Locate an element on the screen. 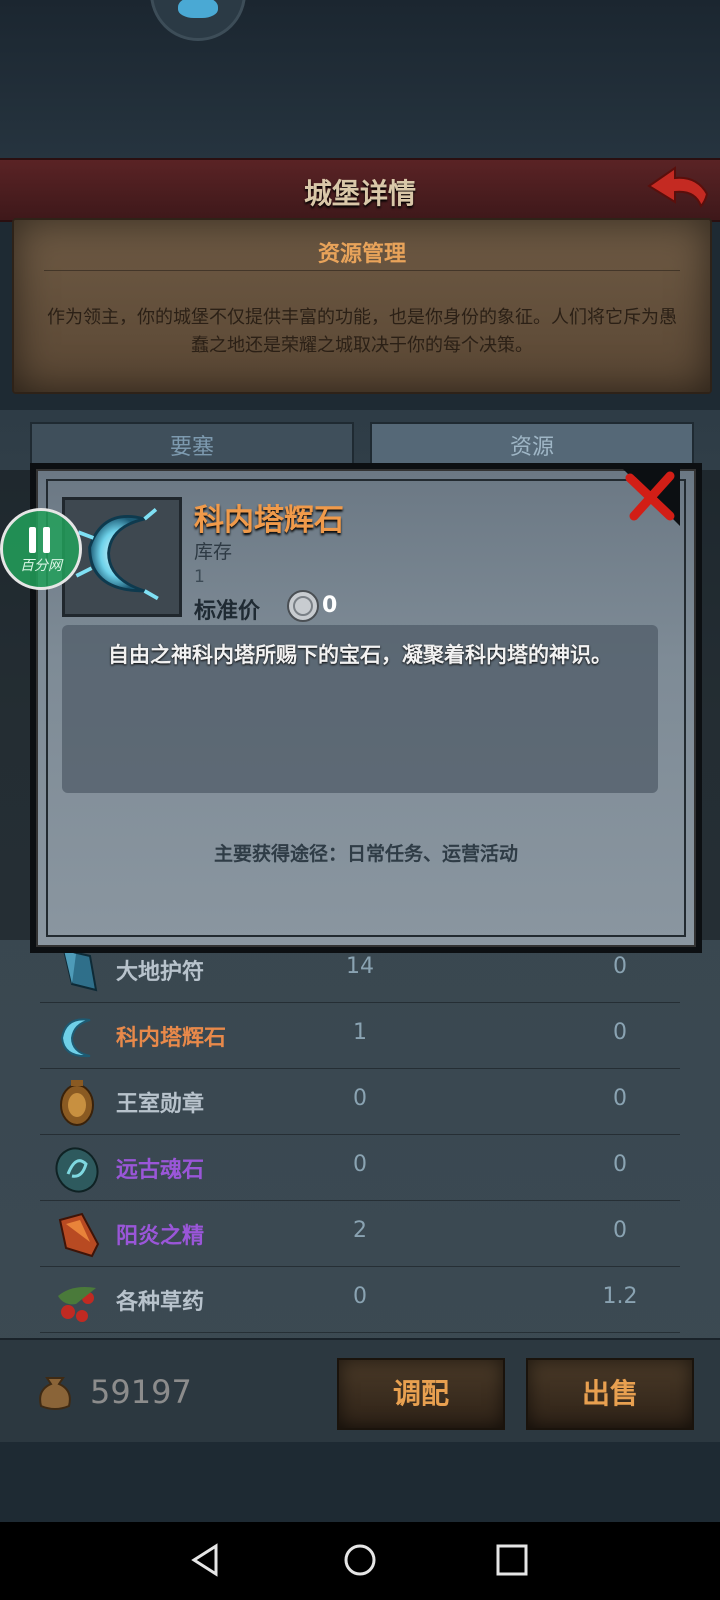  ancient-soulstone-icon is located at coordinates (77, 1170).